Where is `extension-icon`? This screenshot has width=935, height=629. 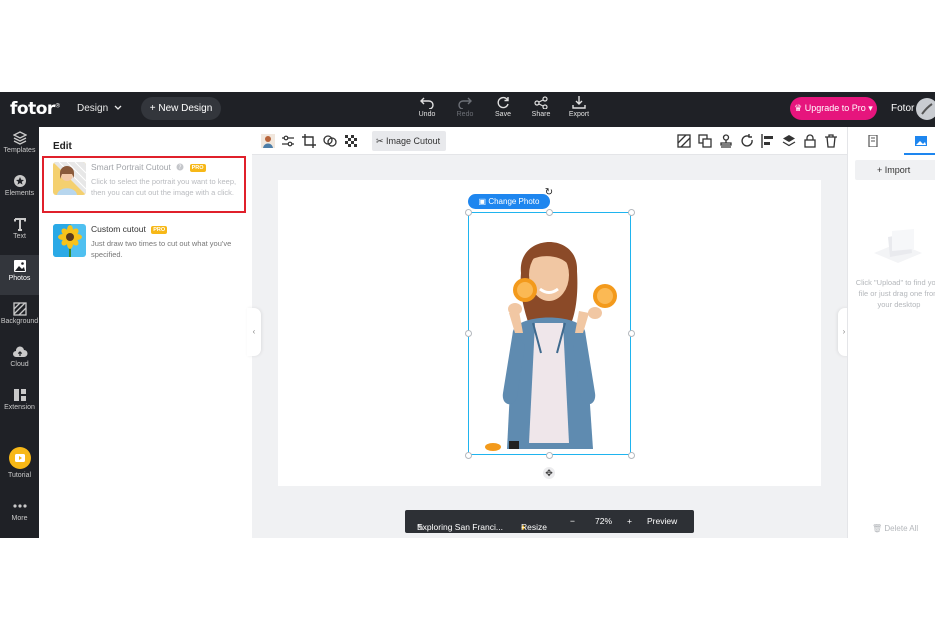
extension-icon is located at coordinates (19, 395).